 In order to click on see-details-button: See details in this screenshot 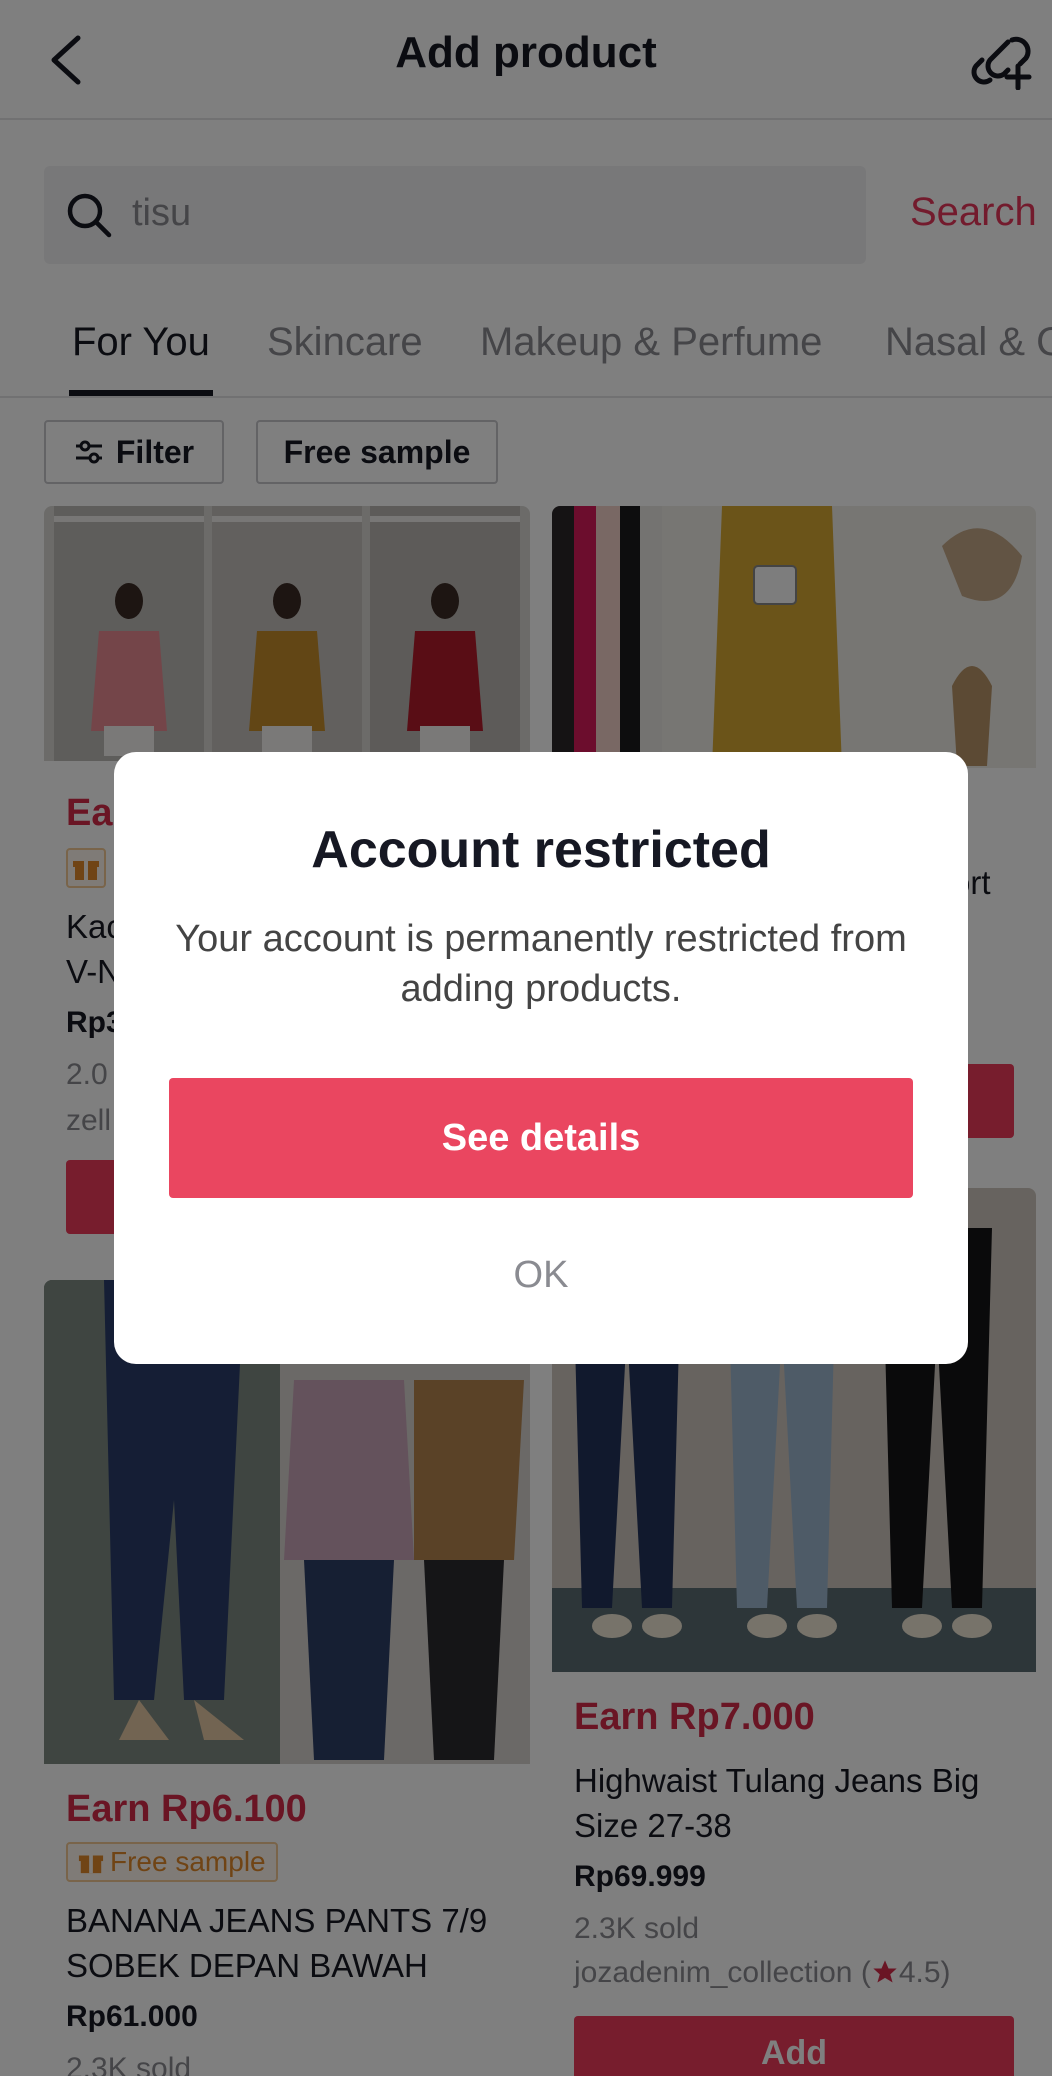, I will do `click(541, 1138)`.